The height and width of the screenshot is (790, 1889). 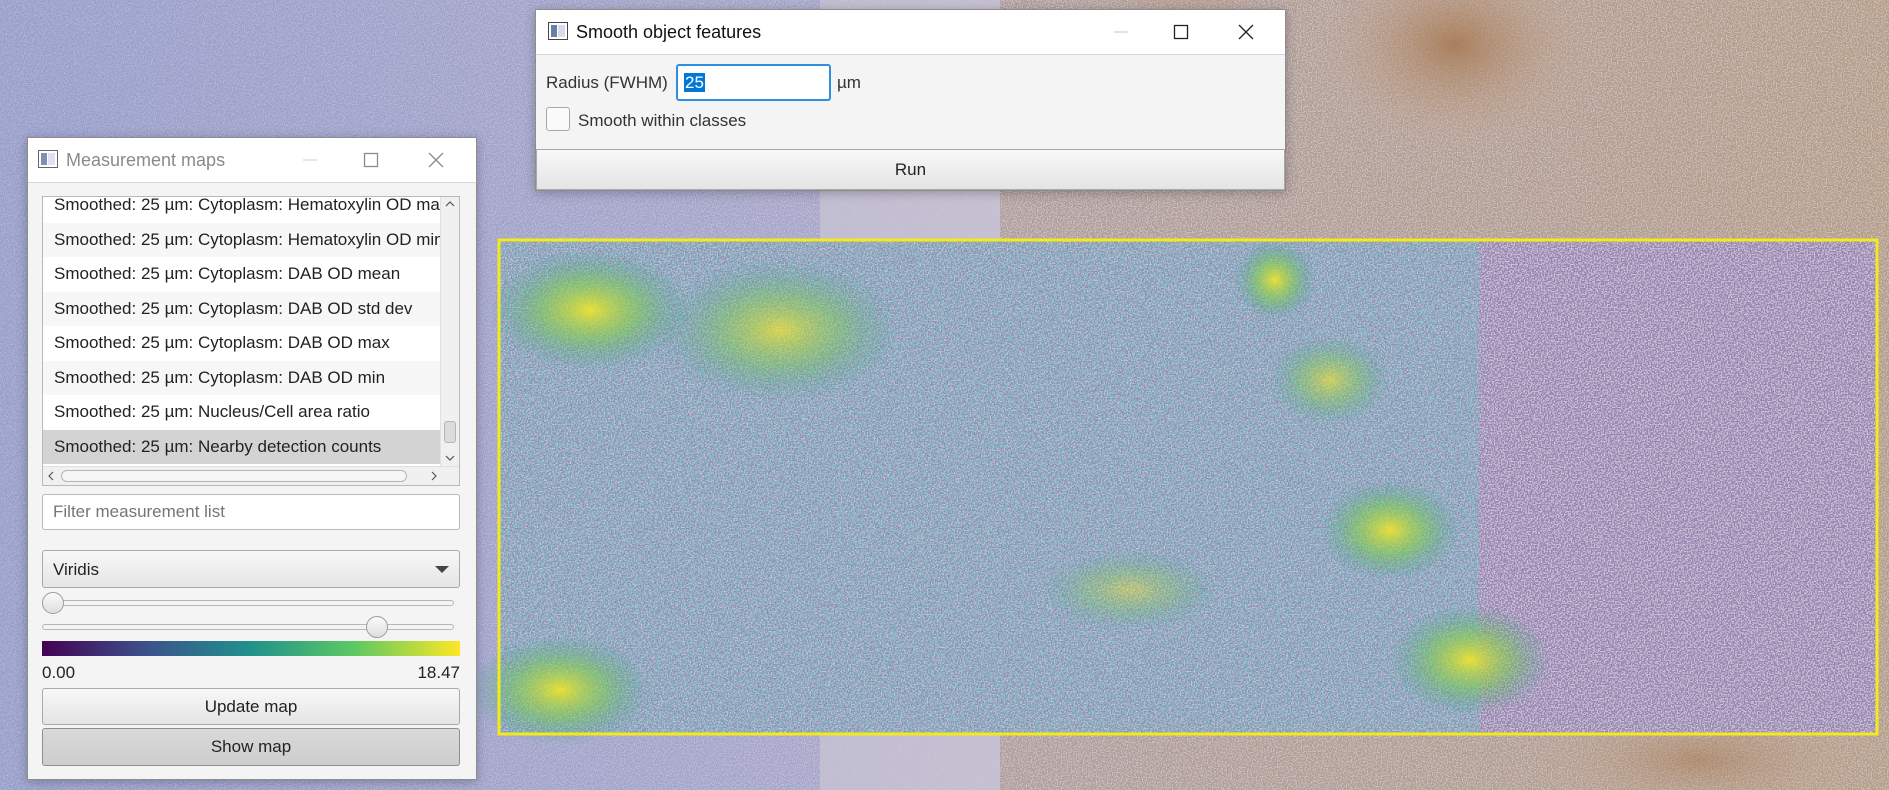 What do you see at coordinates (251, 512) in the screenshot?
I see `filter-measurement-input` at bounding box center [251, 512].